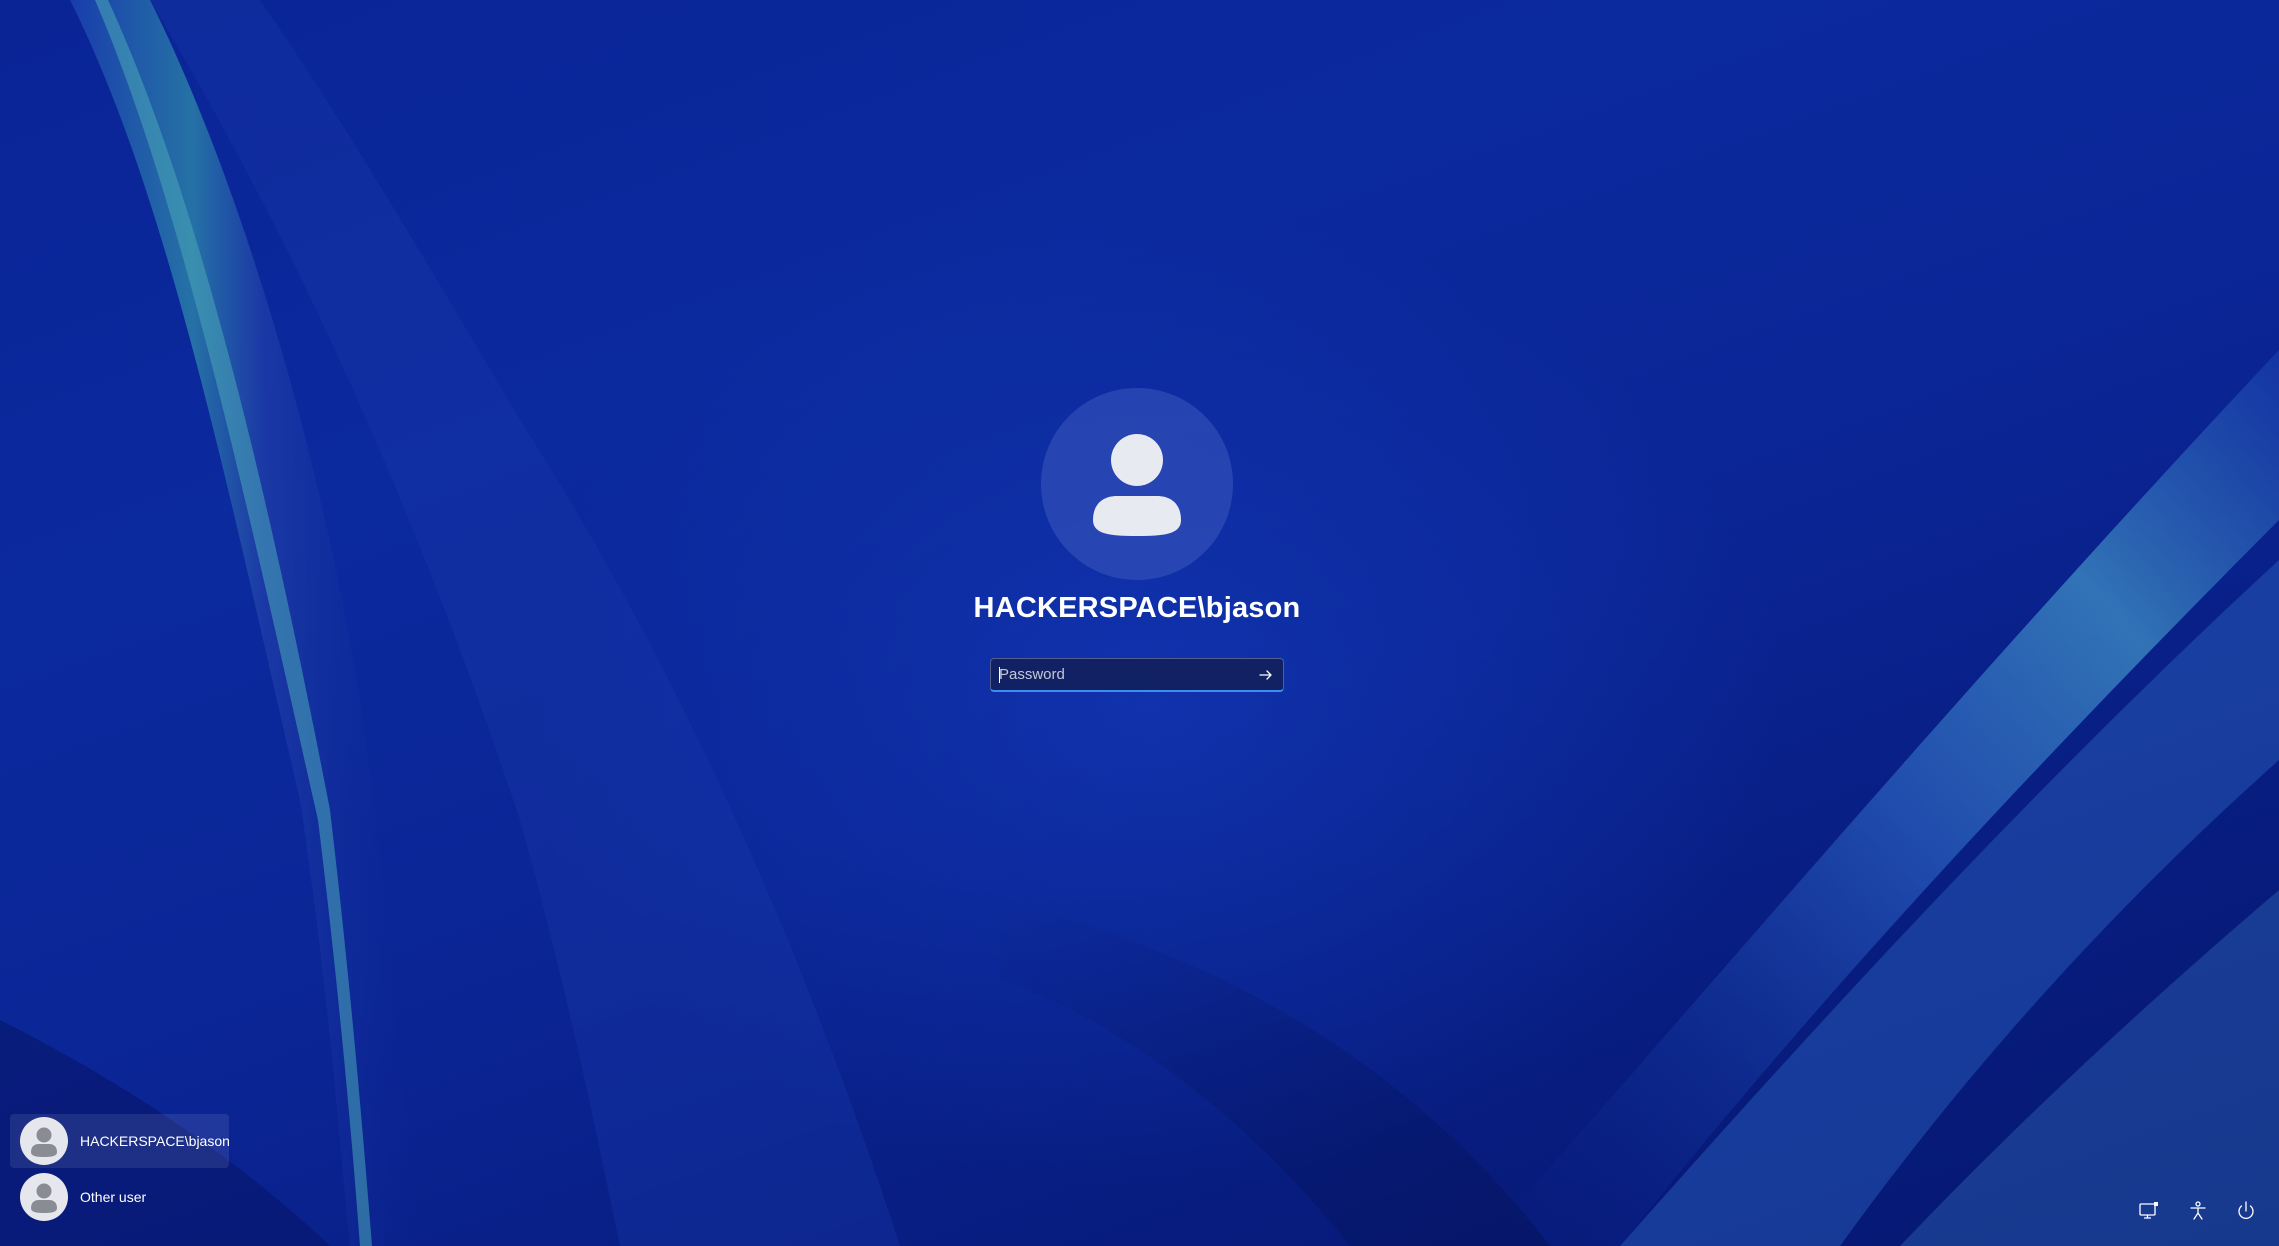  What do you see at coordinates (155, 1141) in the screenshot?
I see `user-item-label: HACKERSPACE\bjason` at bounding box center [155, 1141].